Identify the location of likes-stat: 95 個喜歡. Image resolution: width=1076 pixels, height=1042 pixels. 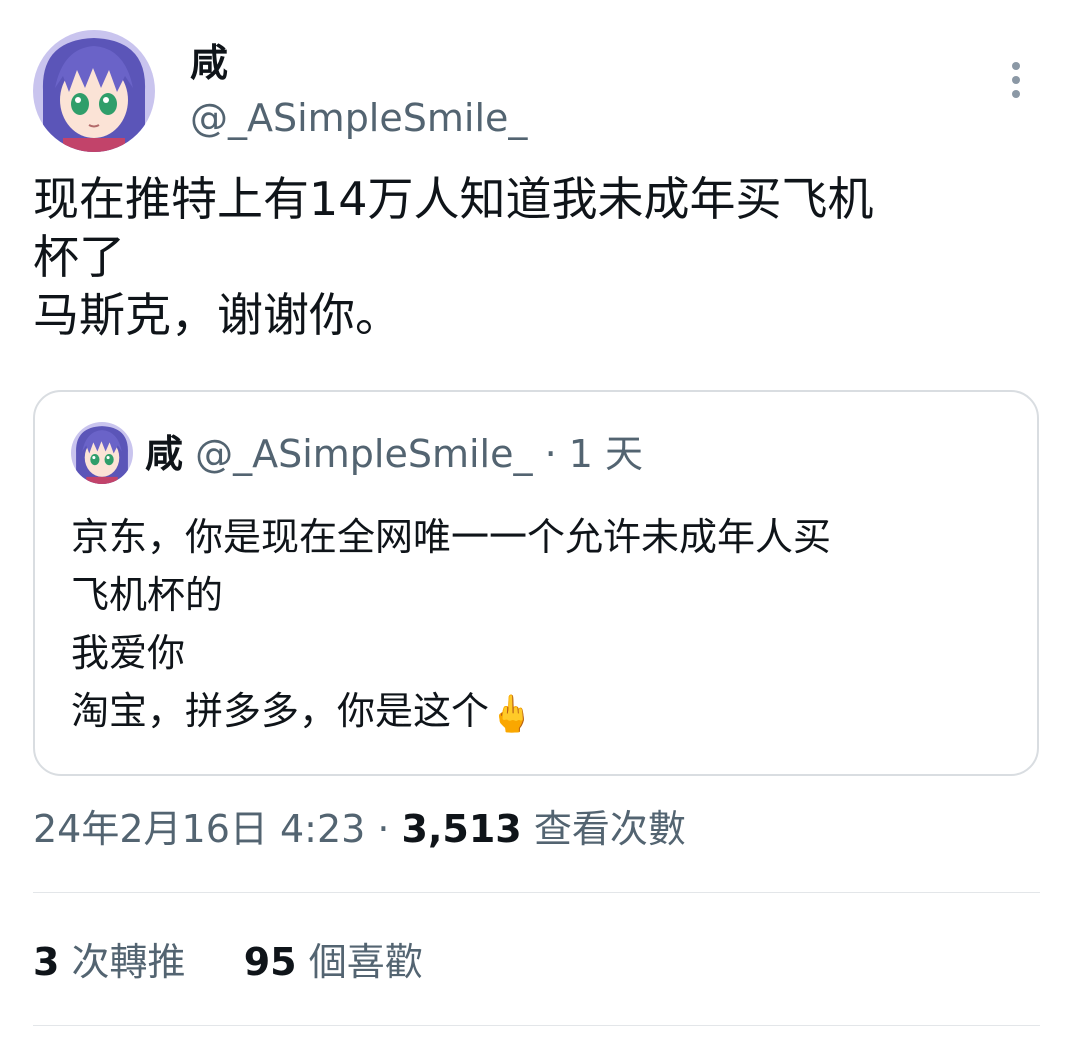
(333, 962).